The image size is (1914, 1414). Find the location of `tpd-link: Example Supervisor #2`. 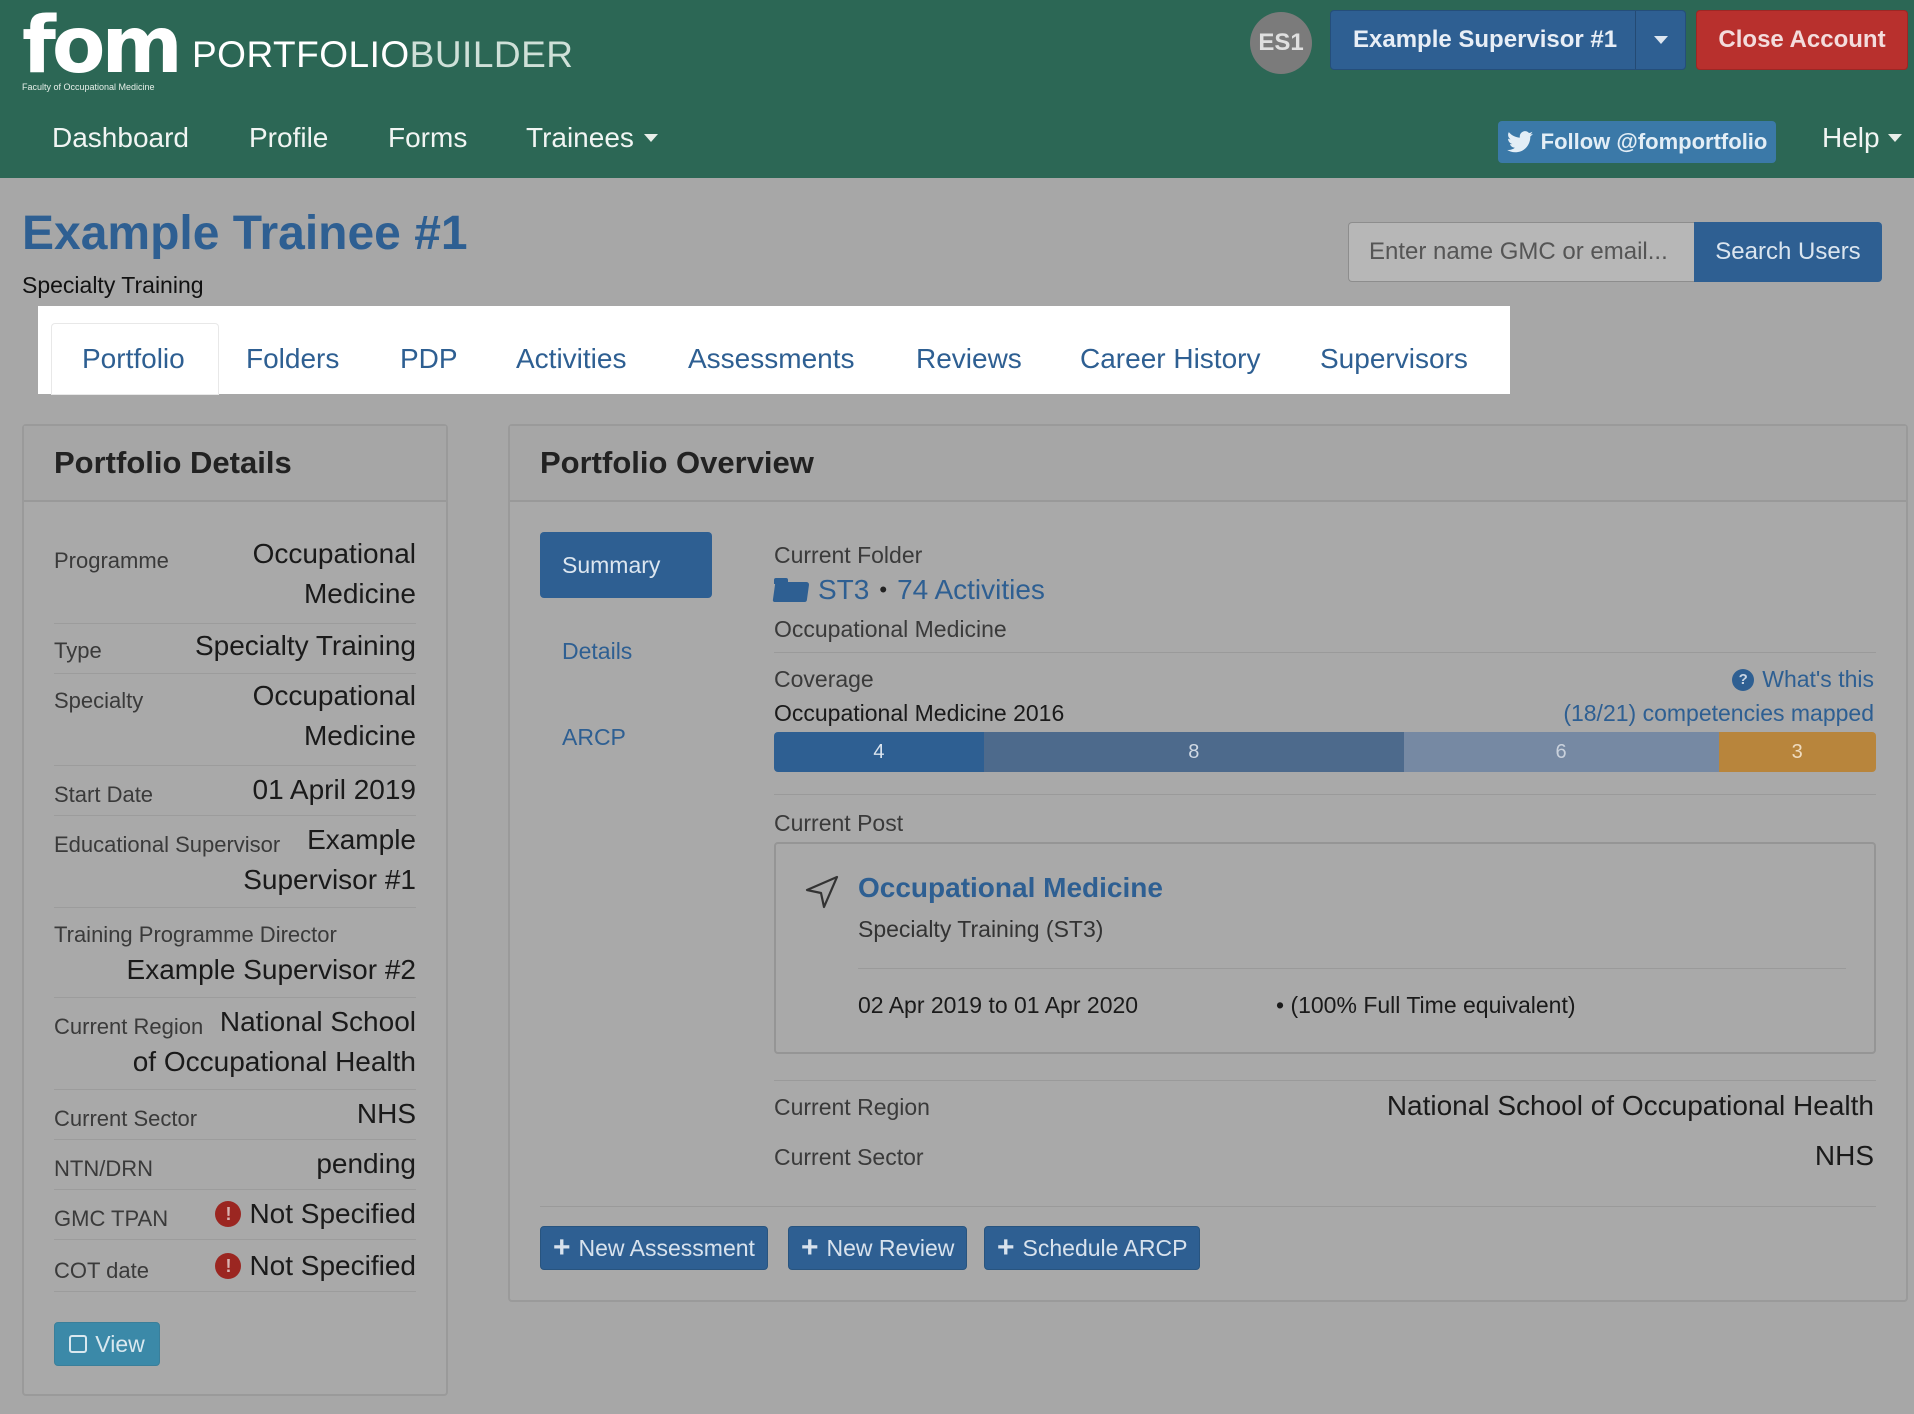

tpd-link: Example Supervisor #2 is located at coordinates (271, 970).